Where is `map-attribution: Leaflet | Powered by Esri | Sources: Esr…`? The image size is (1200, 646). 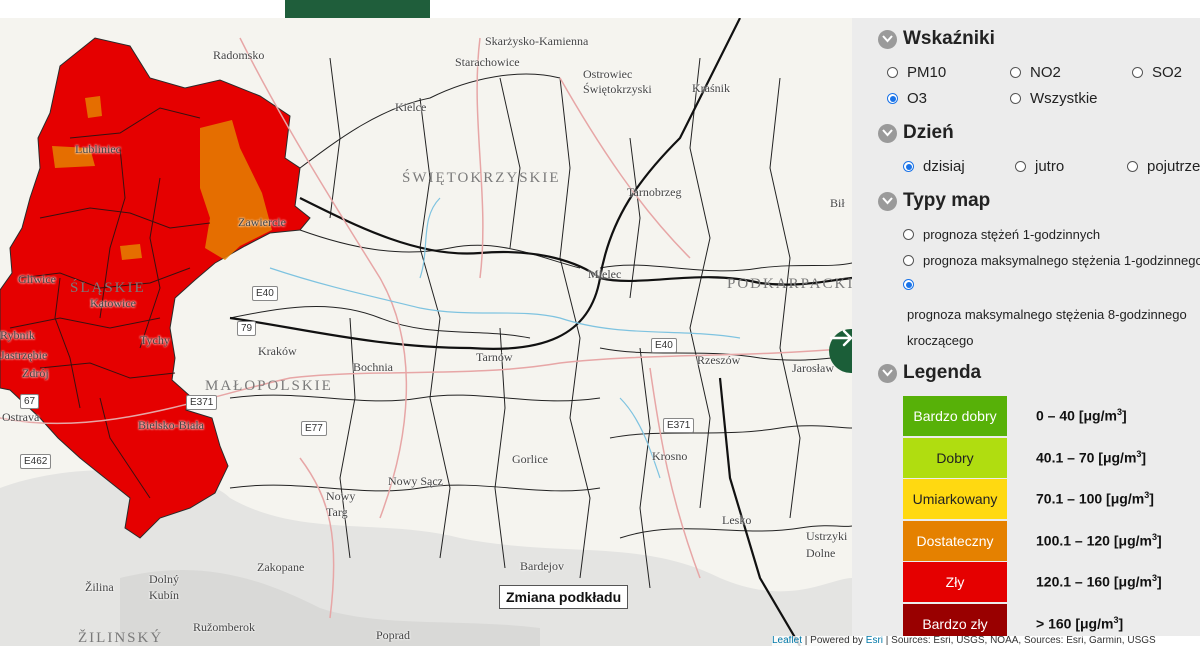 map-attribution: Leaflet | Powered by Esri | Sources: Esr… is located at coordinates (986, 641).